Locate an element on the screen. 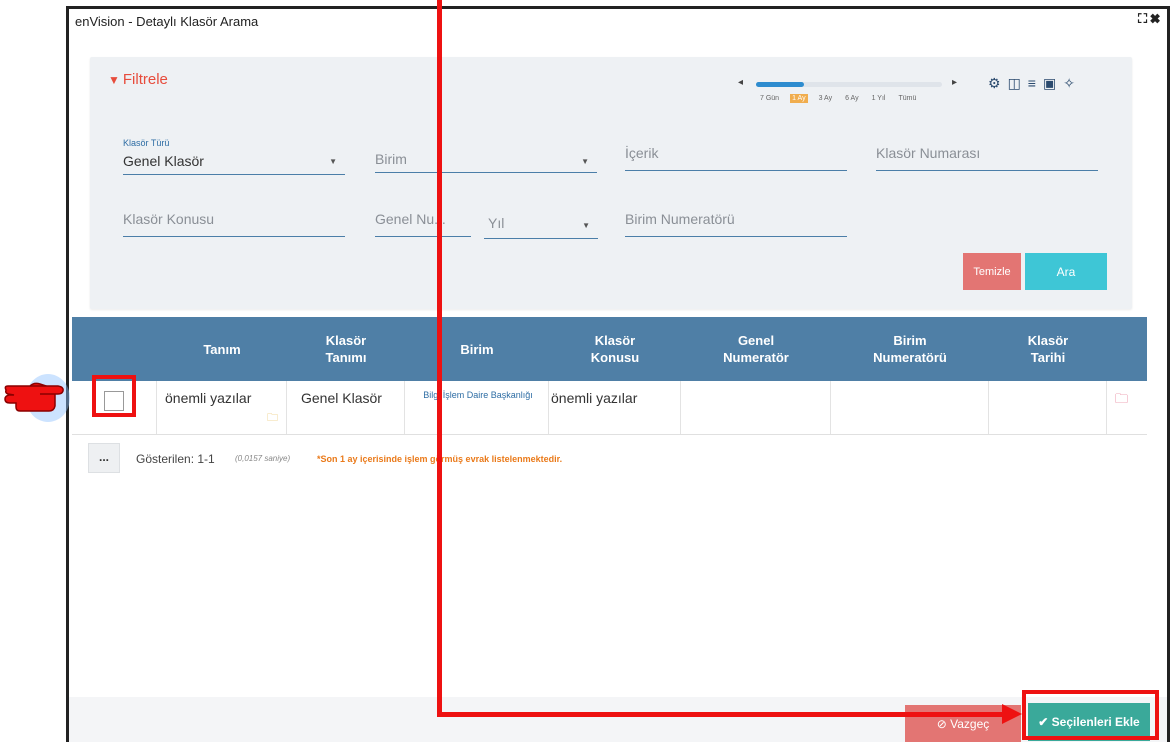 The width and height of the screenshot is (1174, 742). yil-select: Yıl ▼ is located at coordinates (541, 224).